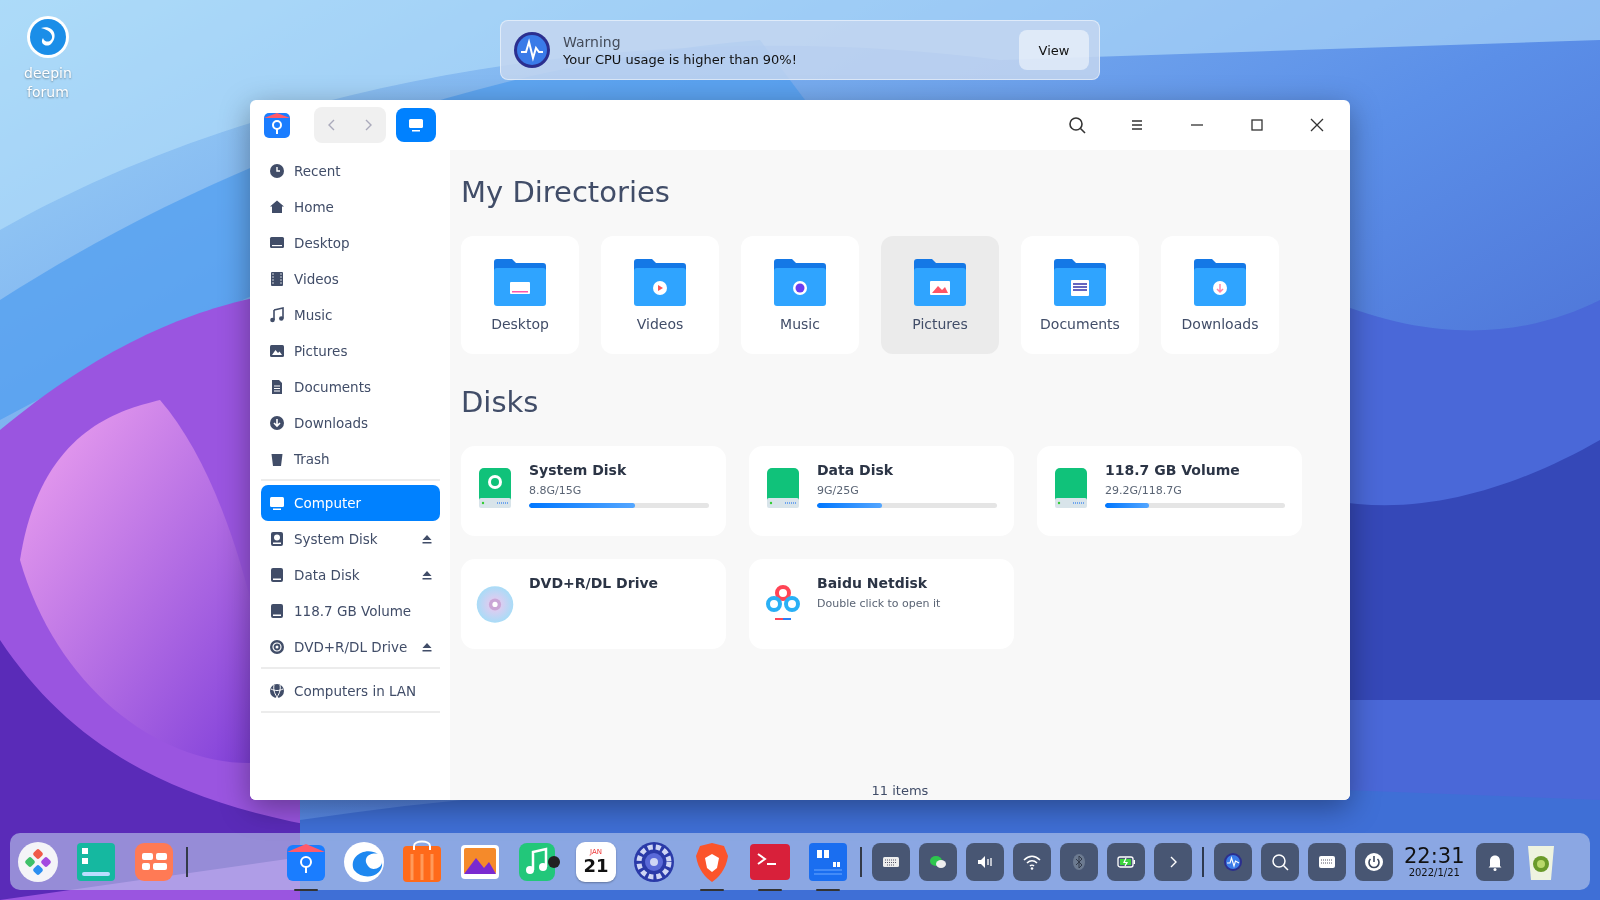 Image resolution: width=1600 pixels, height=900 pixels. What do you see at coordinates (277, 171) in the screenshot?
I see `clock-icon` at bounding box center [277, 171].